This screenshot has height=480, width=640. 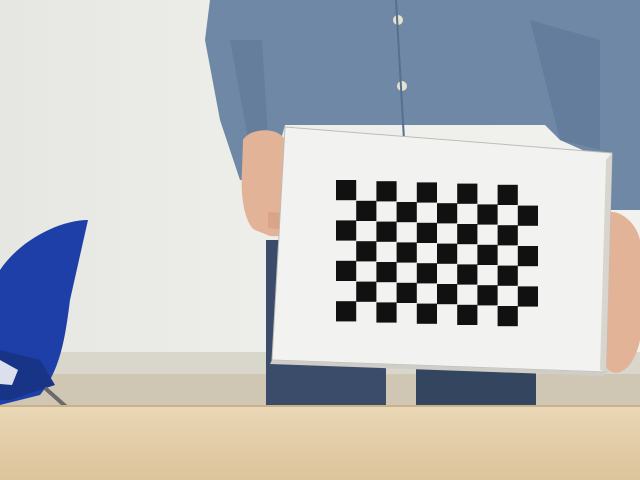 I want to click on blue-chair, so click(x=44, y=317).